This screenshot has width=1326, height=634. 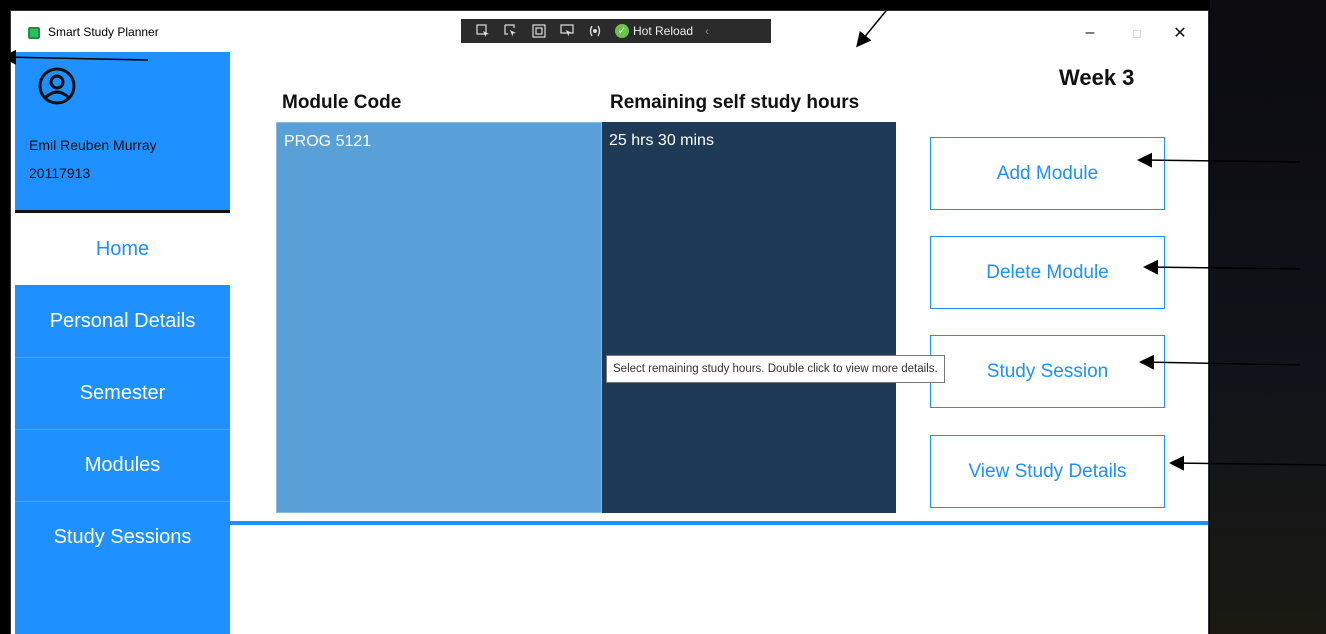 What do you see at coordinates (122, 537) in the screenshot?
I see `nav-study-sessions: Study Sessions` at bounding box center [122, 537].